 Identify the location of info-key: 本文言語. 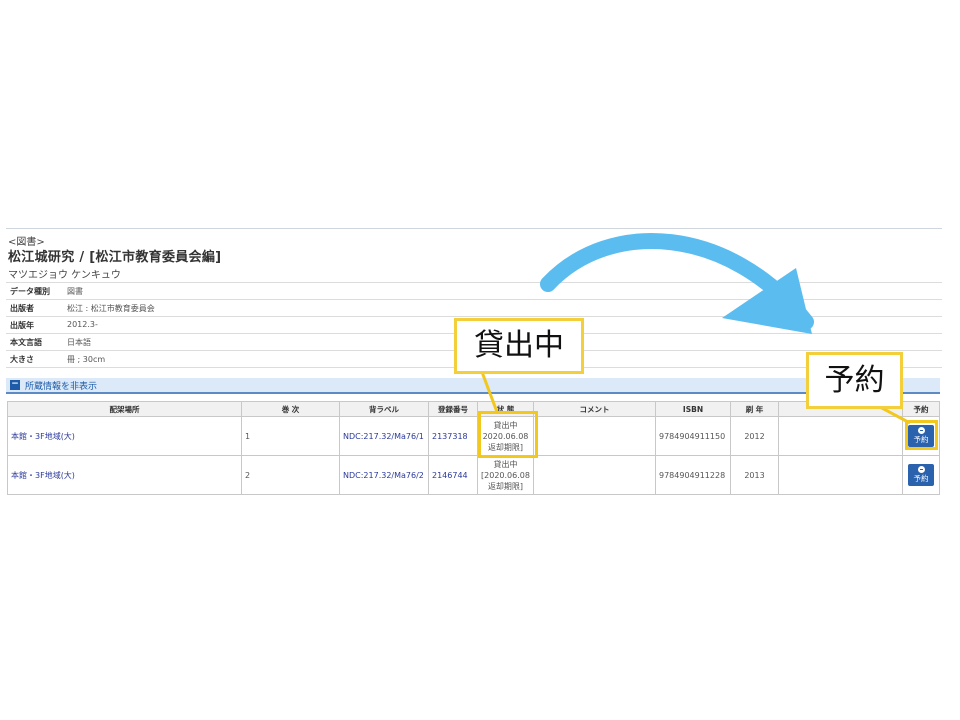
(26, 342).